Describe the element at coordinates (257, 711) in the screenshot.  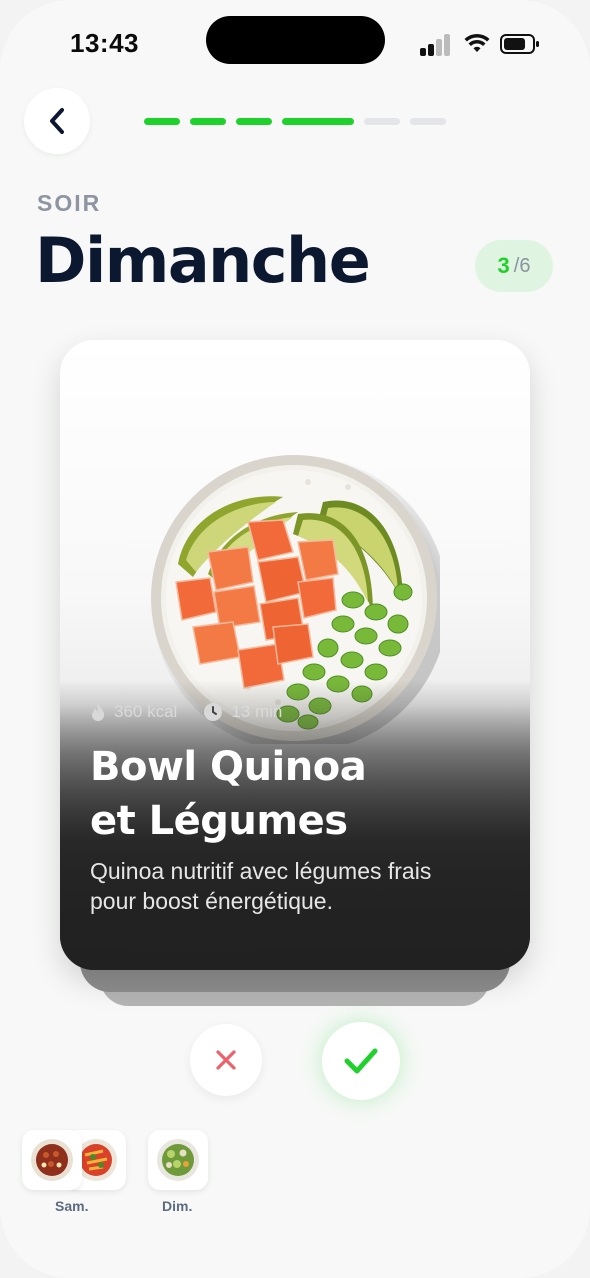
I see `duration-text: 13 min` at that location.